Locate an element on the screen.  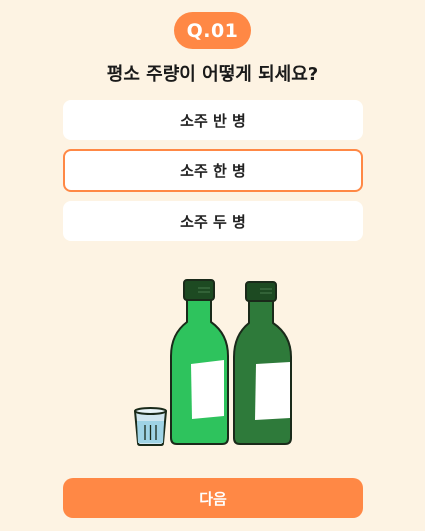
option-label: 소주 반 병 is located at coordinates (213, 120).